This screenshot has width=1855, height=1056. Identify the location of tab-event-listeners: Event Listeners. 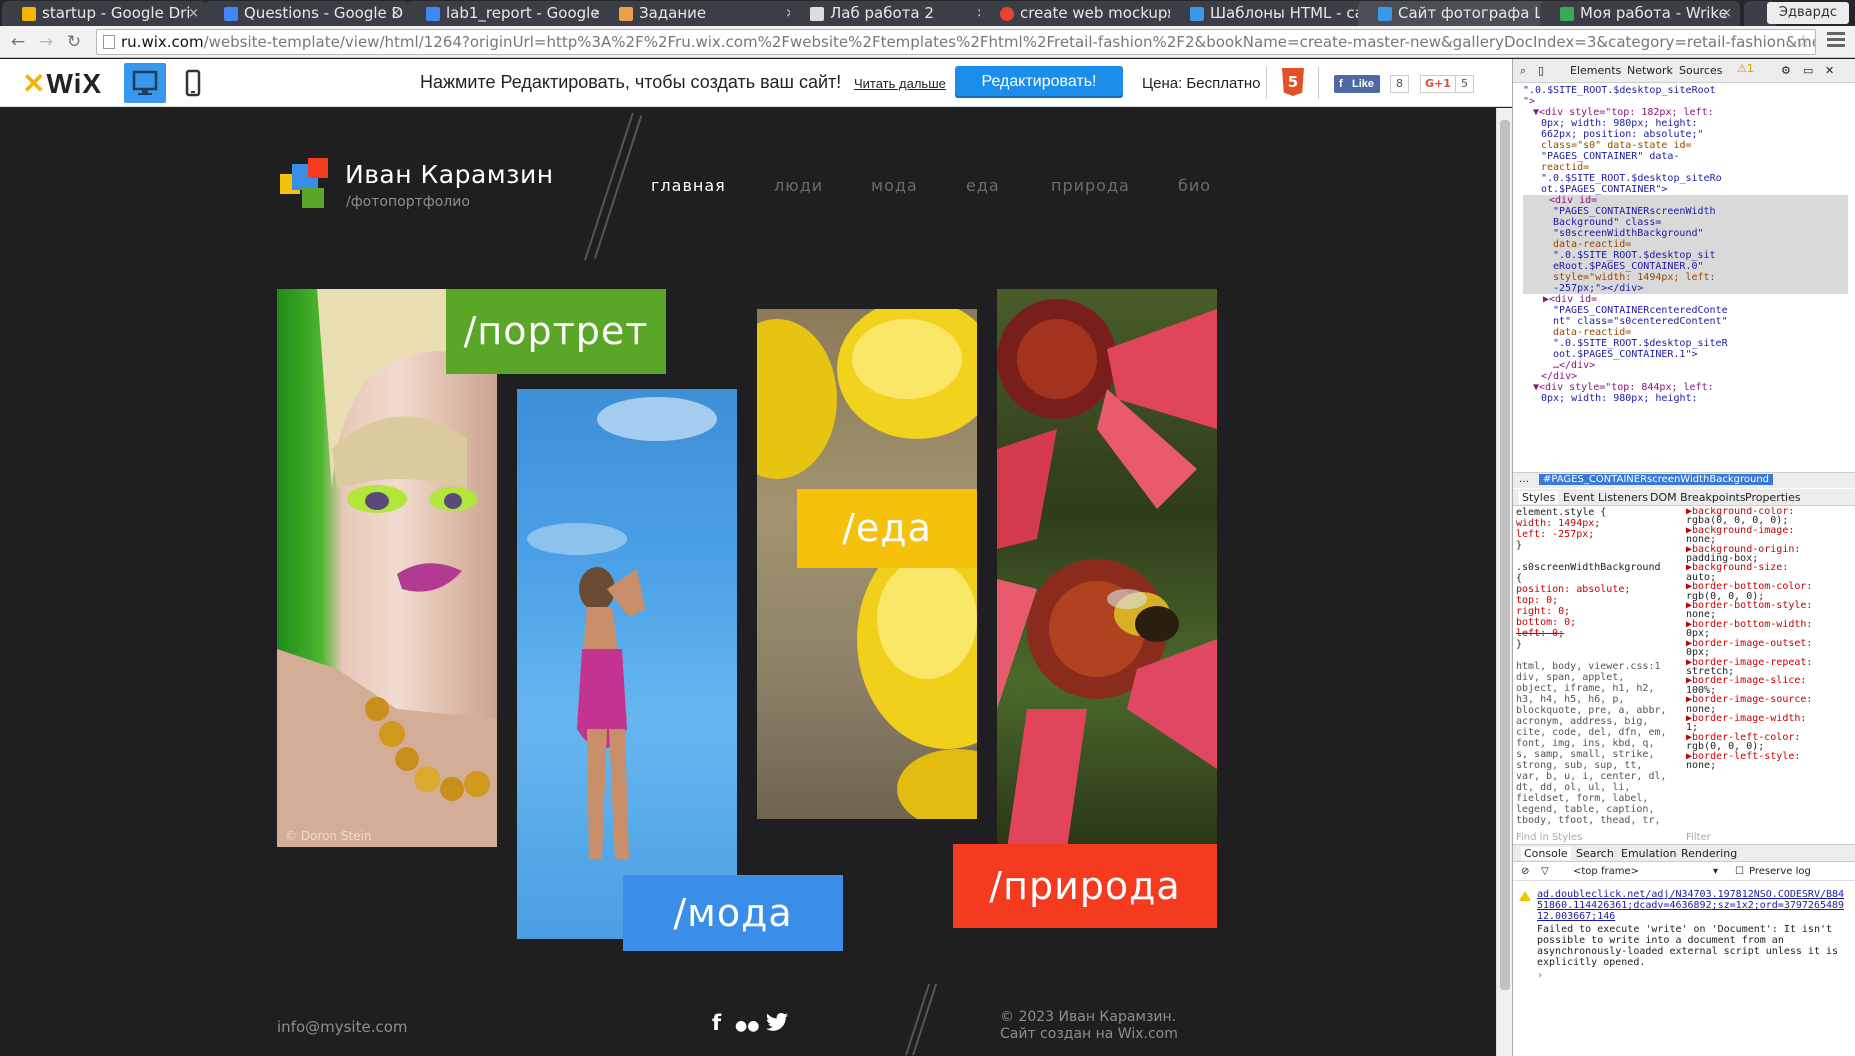
(1605, 497).